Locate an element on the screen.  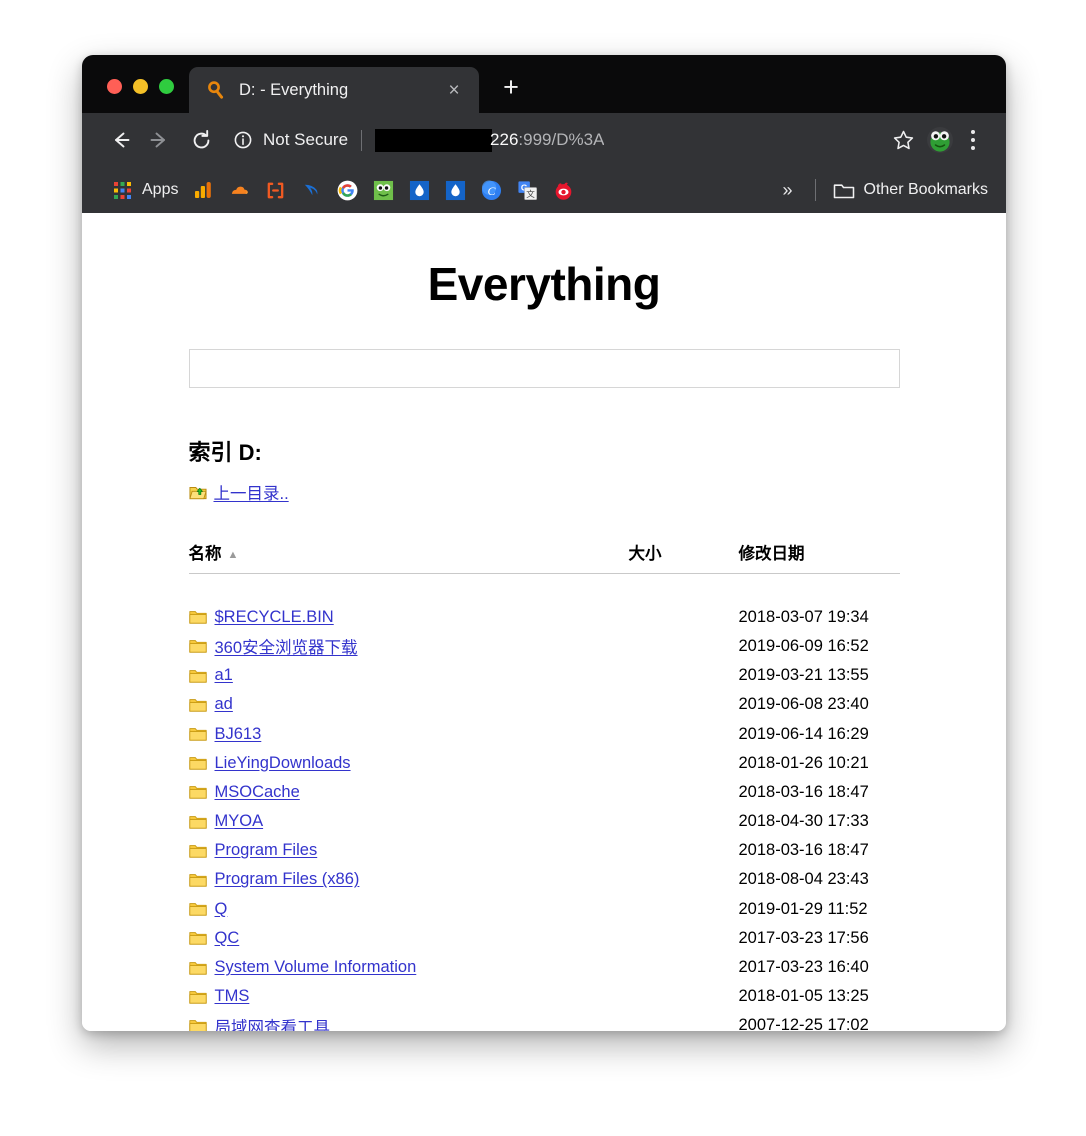
svg-text: 文 is located at coordinates (530, 193).